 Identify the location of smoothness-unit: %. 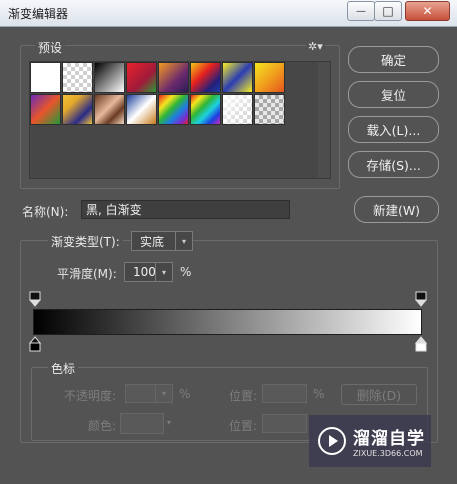
(186, 272).